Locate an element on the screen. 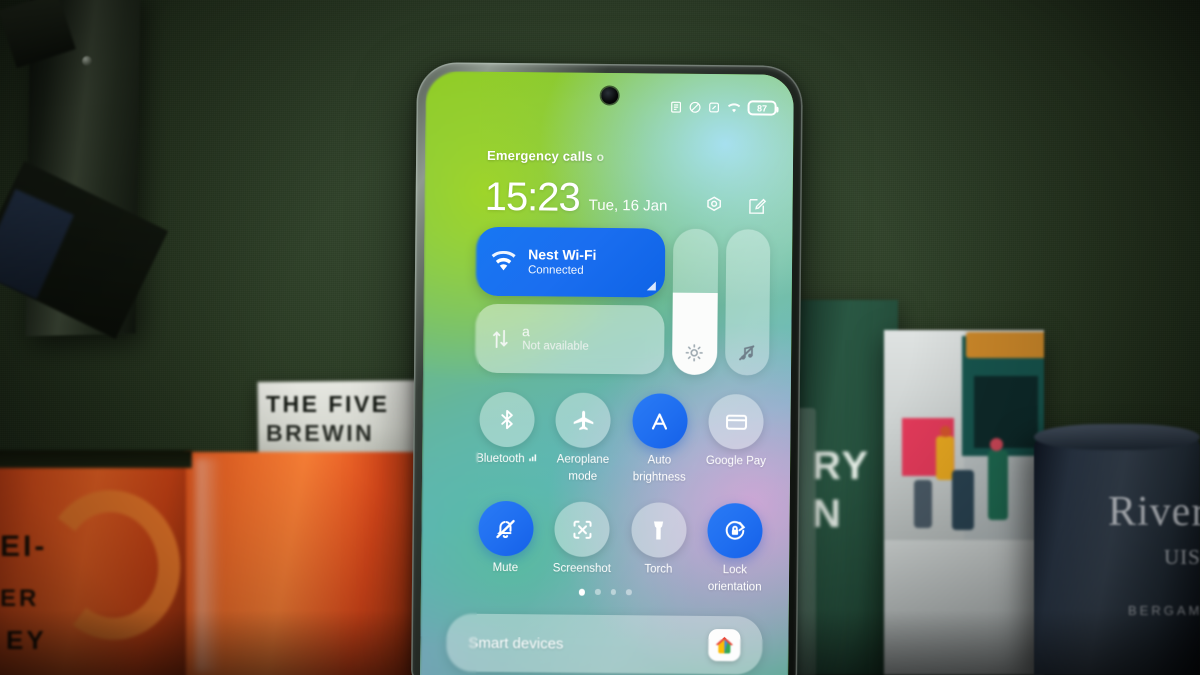  emergency-calls-label: Emergency calls o is located at coordinates (545, 156).